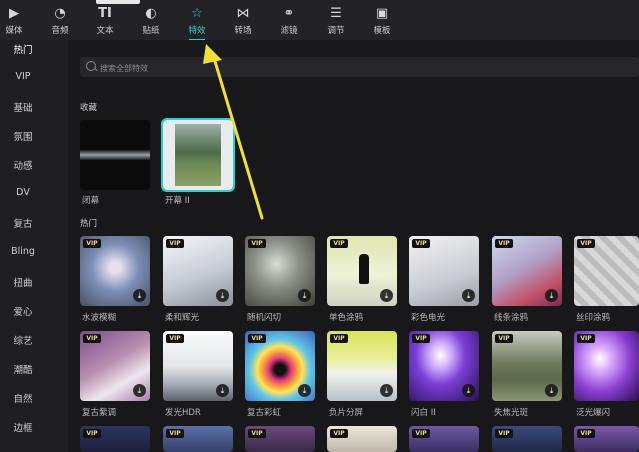 Image resolution: width=639 pixels, height=452 pixels. Describe the element at coordinates (243, 13) in the screenshot. I see `transition-icon: ⋈` at that location.